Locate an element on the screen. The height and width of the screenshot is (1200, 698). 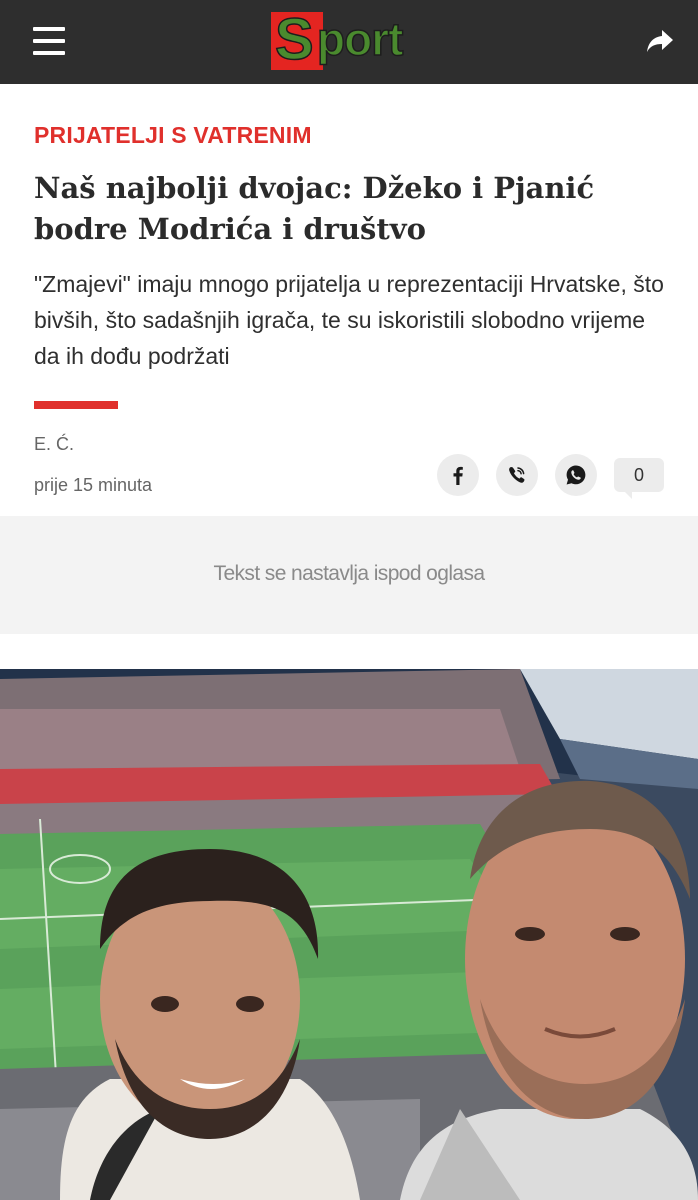
whatsapp-icon is located at coordinates (576, 475).